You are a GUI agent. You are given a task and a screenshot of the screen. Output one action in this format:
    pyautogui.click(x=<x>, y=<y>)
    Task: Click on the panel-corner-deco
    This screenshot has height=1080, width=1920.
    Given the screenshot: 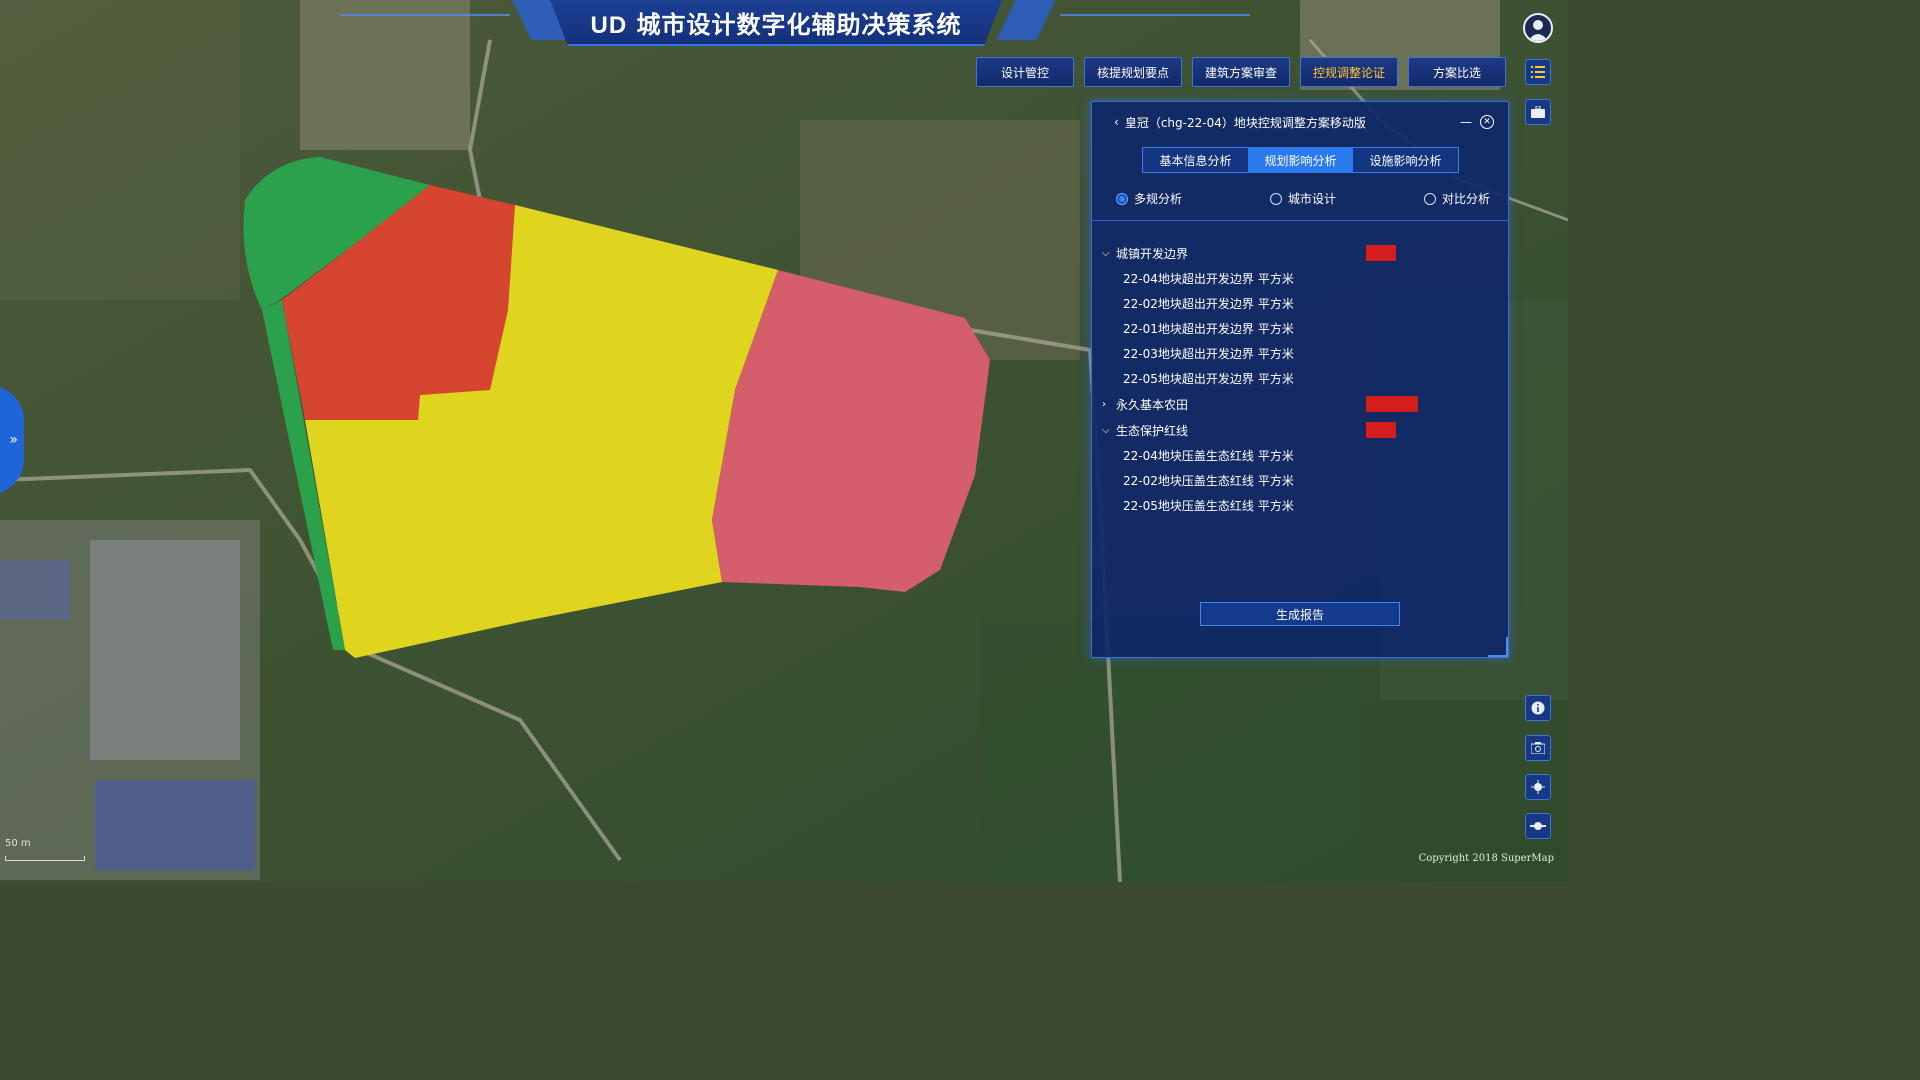 What is the action you would take?
    pyautogui.click(x=1498, y=647)
    